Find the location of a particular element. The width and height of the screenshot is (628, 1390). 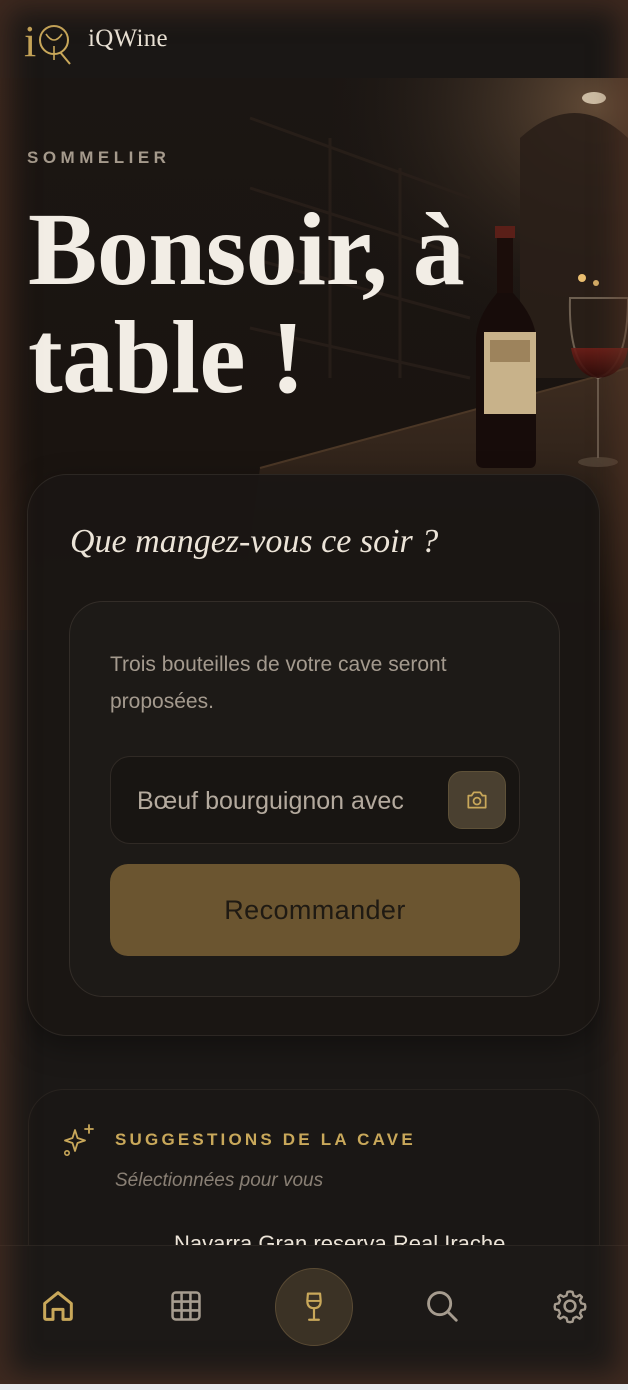

bottom-nav is located at coordinates (314, 1314).